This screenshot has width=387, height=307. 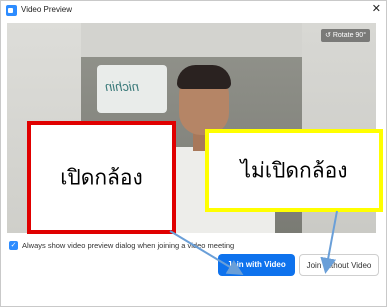 I want to click on enable-video-callout-text: เปิดกล้อง, so click(x=101, y=177).